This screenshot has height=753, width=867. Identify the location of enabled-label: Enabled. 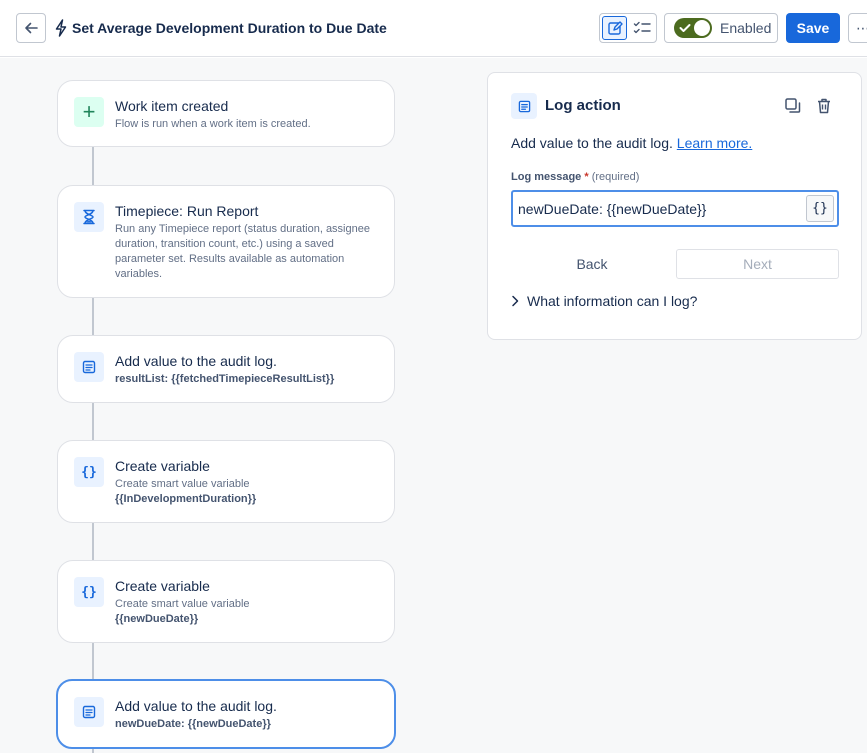
(746, 28).